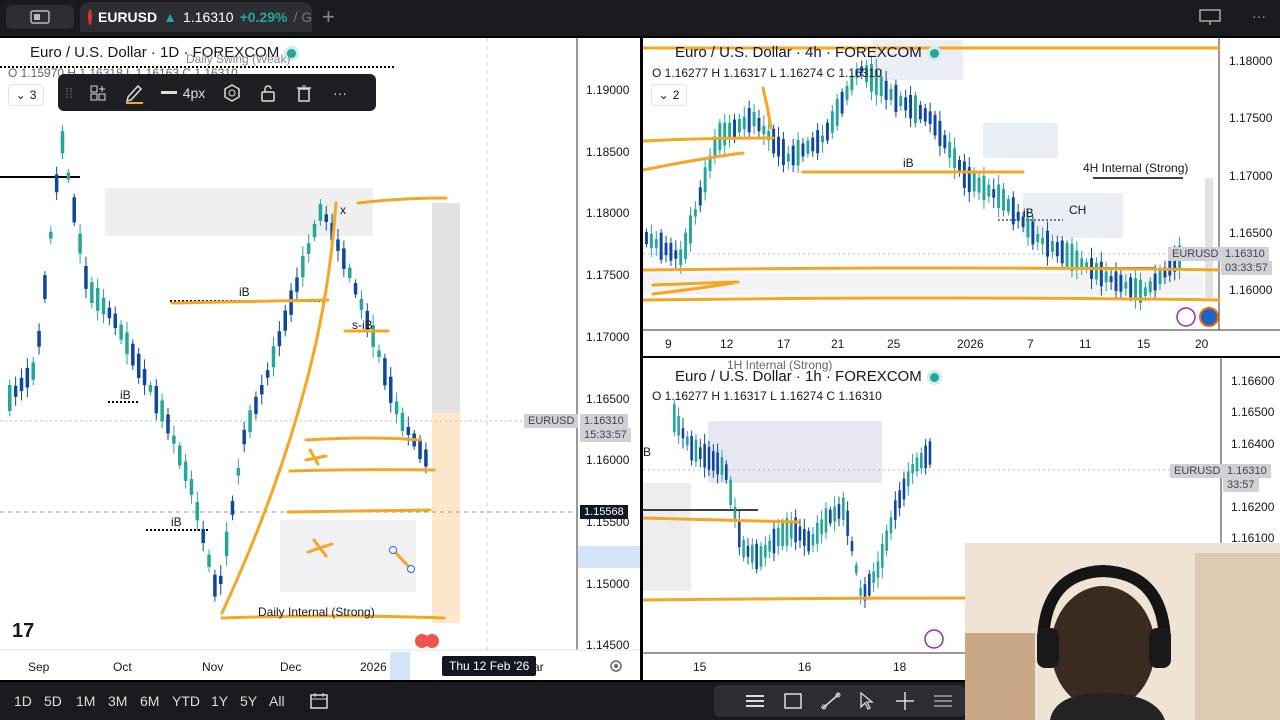 This screenshot has width=1280, height=720. Describe the element at coordinates (1259, 16) in the screenshot. I see `more-icon: ···` at that location.